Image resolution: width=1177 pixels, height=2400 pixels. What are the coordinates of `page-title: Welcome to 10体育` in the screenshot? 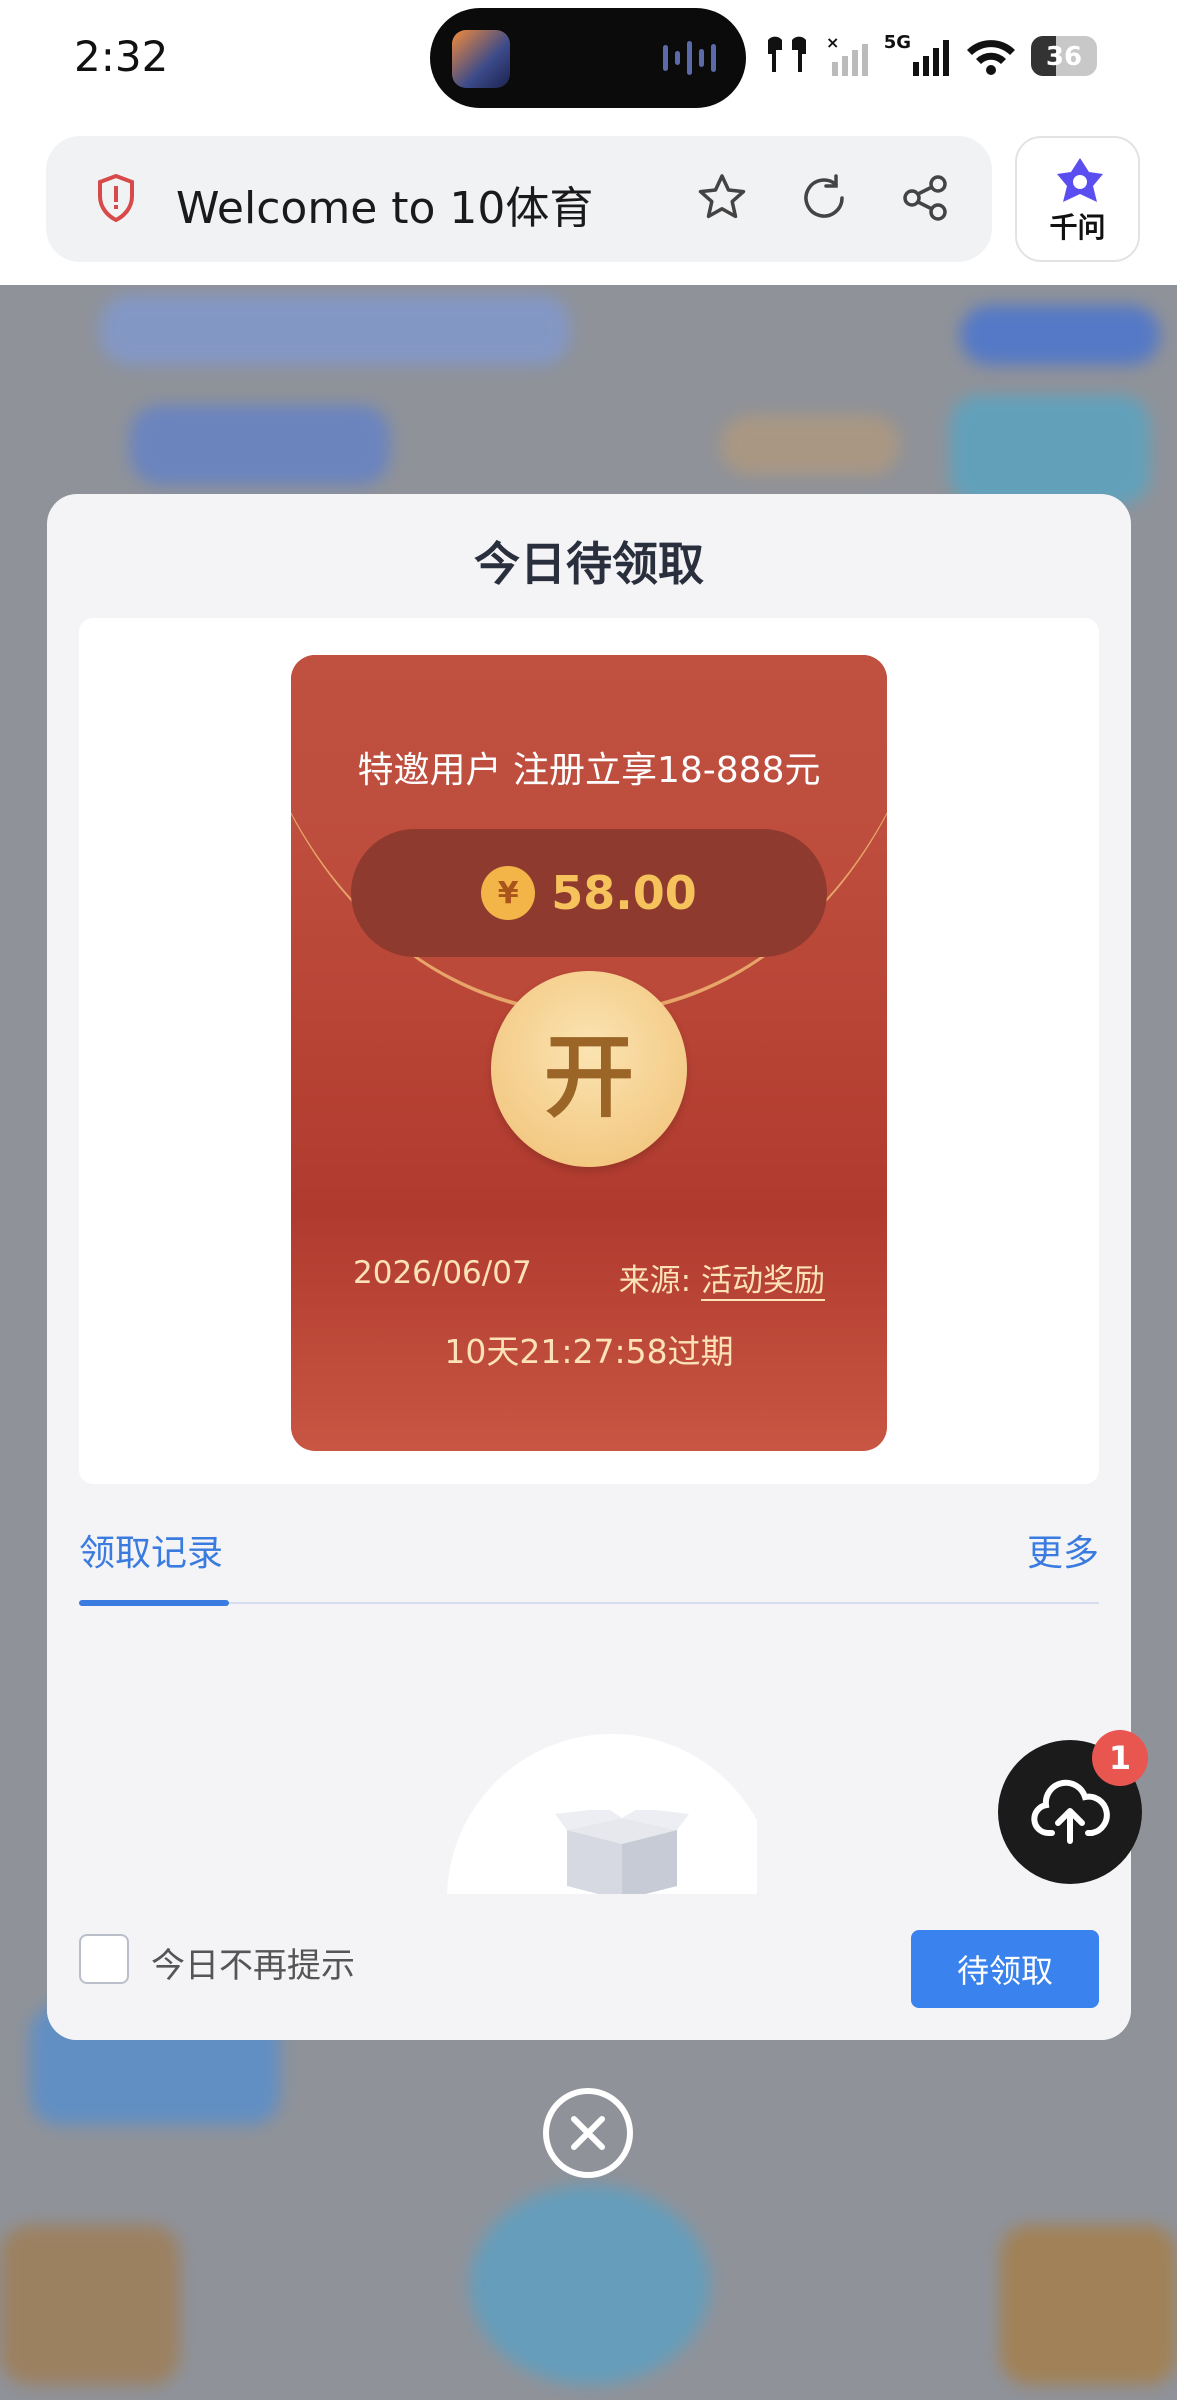 It's located at (384, 204).